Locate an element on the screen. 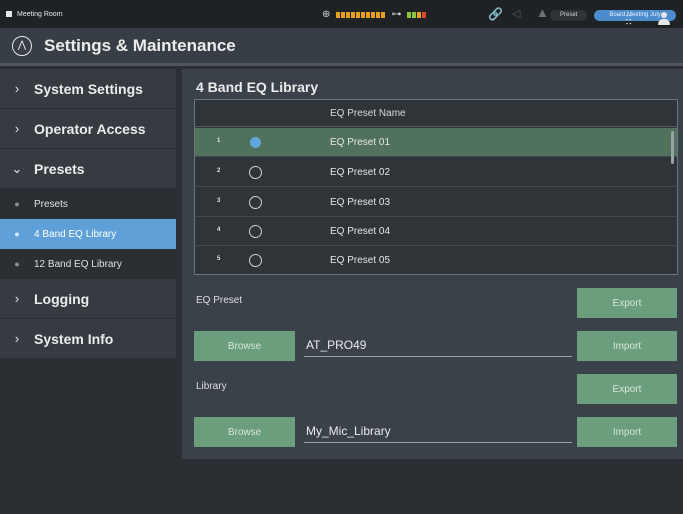  browse-eq-preset-button: Browse is located at coordinates (244, 346).